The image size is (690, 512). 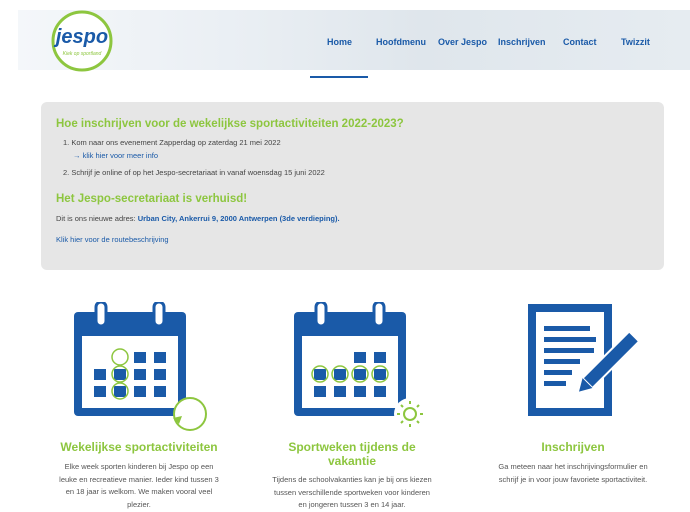 What do you see at coordinates (352, 504) in the screenshot?
I see `feature-holiday-line: en jongeren tussen 3 en 14 jaar.` at bounding box center [352, 504].